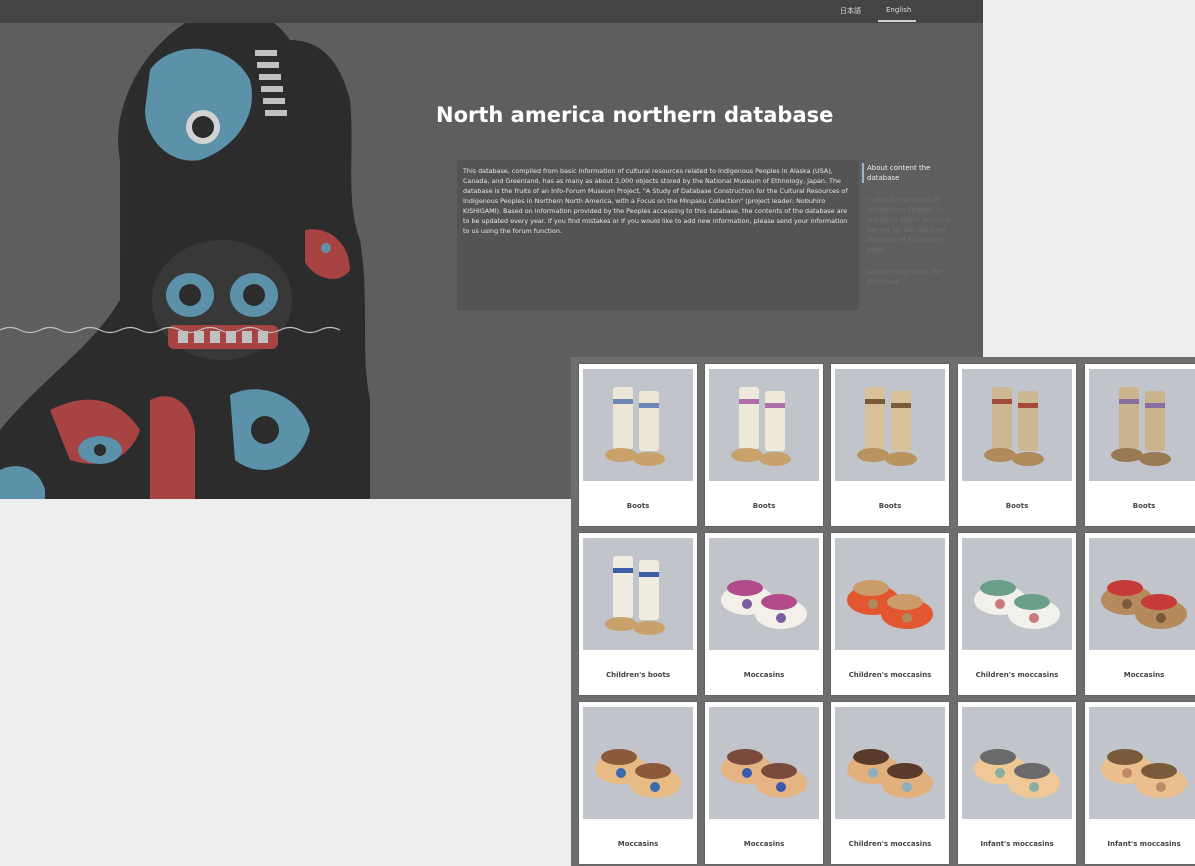 This screenshot has width=1195, height=866. What do you see at coordinates (912, 173) in the screenshot?
I see `side-menu-item-about-content: About content the database` at bounding box center [912, 173].